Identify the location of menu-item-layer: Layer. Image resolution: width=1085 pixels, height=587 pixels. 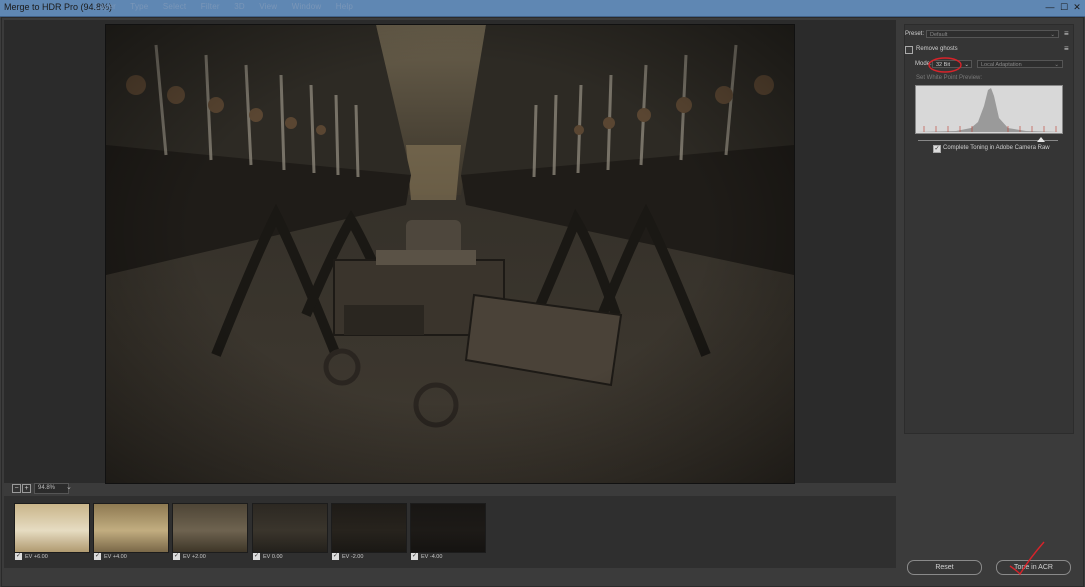
(106, 6).